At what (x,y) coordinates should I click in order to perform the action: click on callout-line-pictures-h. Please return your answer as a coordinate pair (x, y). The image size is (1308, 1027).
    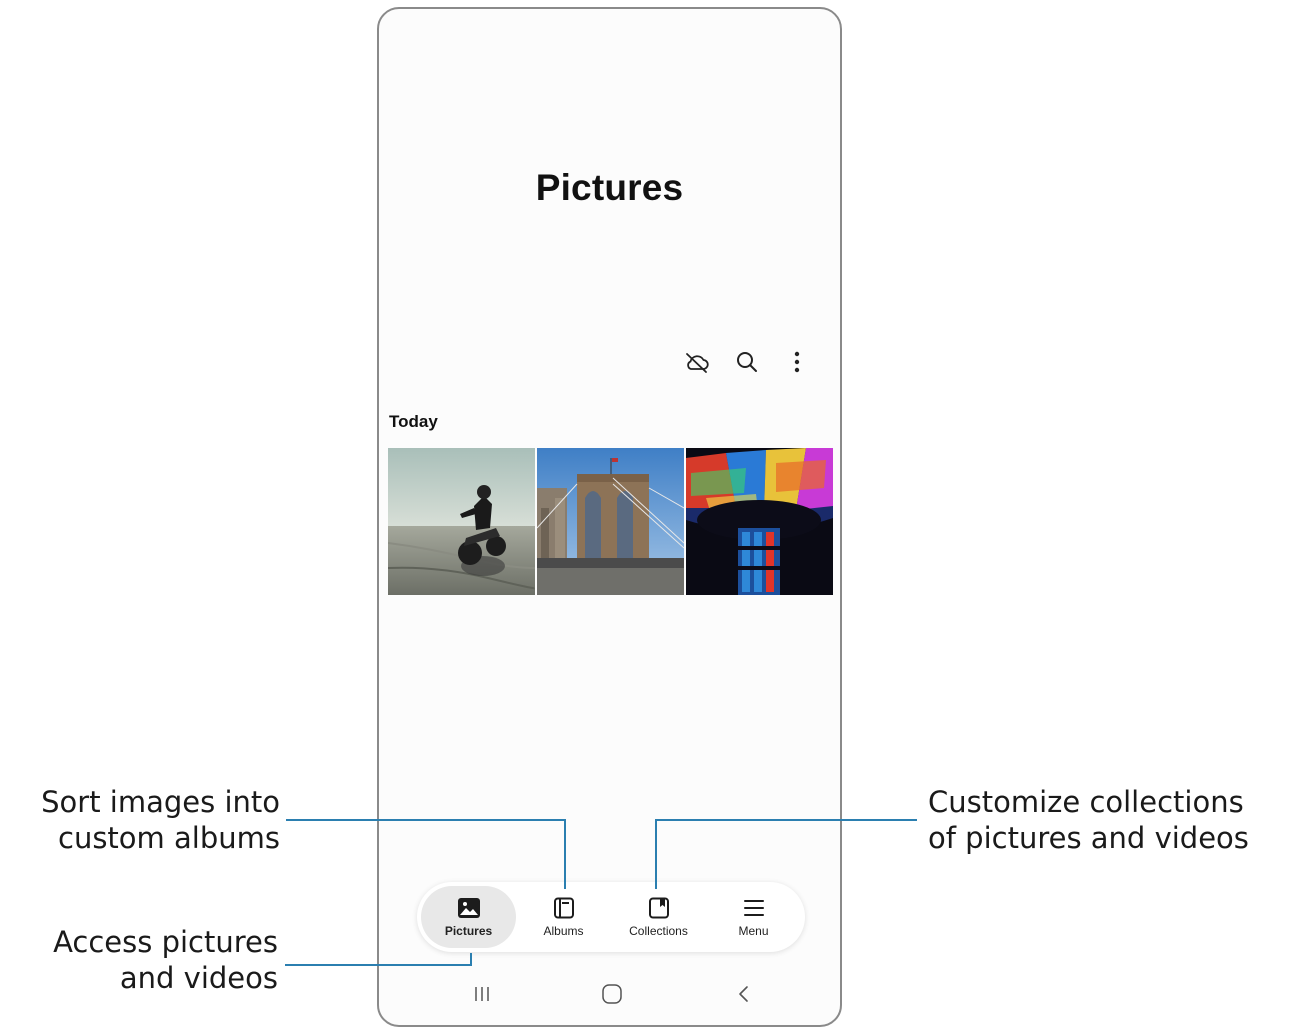
    Looking at the image, I should click on (378, 965).